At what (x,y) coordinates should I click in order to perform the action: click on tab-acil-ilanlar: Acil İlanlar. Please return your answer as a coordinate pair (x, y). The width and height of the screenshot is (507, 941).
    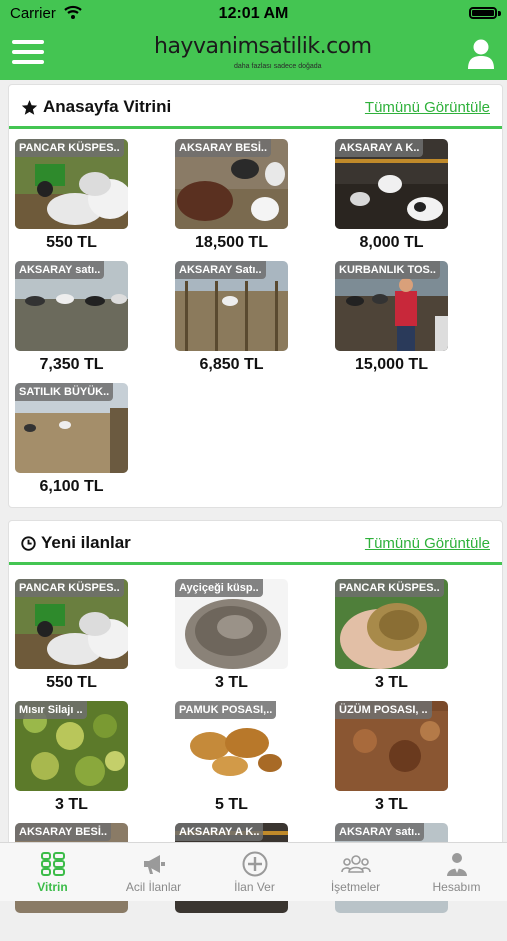
    Looking at the image, I should click on (153, 872).